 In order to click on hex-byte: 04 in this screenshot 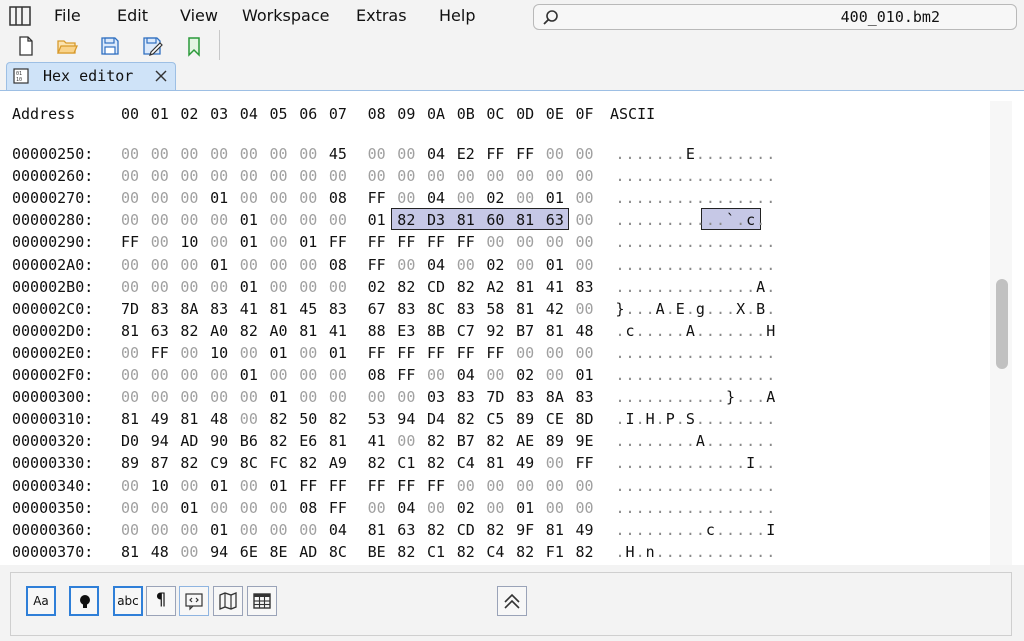, I will do `click(437, 154)`.